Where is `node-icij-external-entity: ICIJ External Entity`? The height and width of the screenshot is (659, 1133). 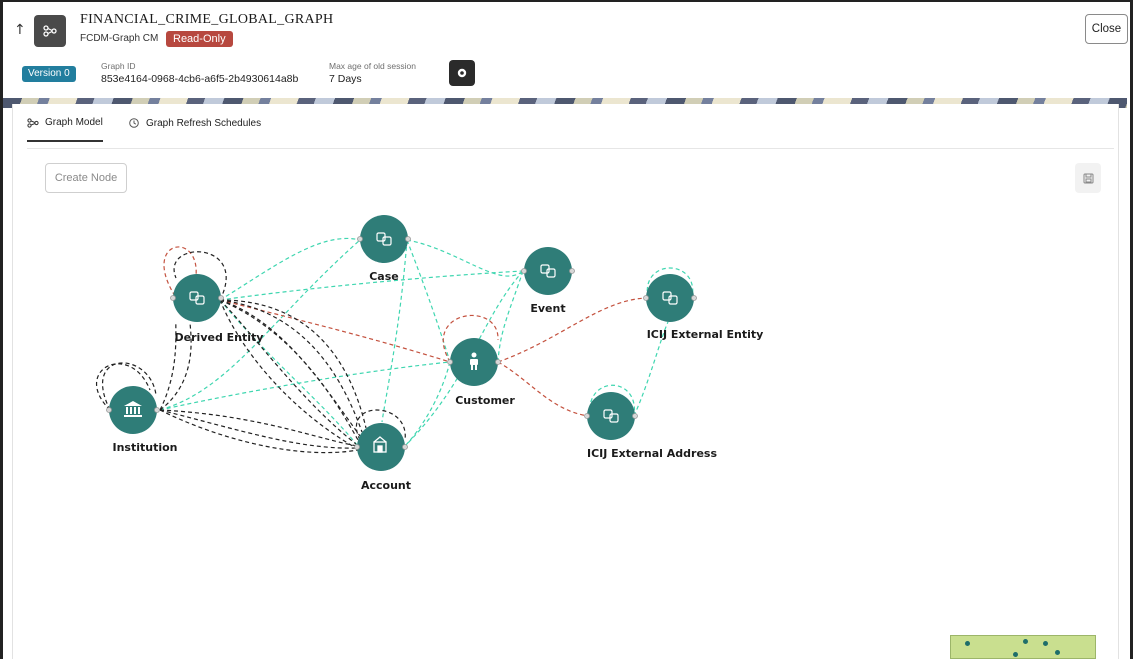
node-icij-external-entity: ICIJ External Entity is located at coordinates (704, 307).